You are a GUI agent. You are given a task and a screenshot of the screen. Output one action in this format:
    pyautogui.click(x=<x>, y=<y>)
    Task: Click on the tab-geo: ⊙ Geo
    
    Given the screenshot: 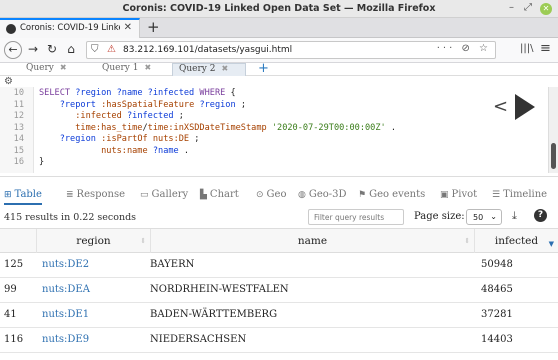 What is the action you would take?
    pyautogui.click(x=271, y=194)
    